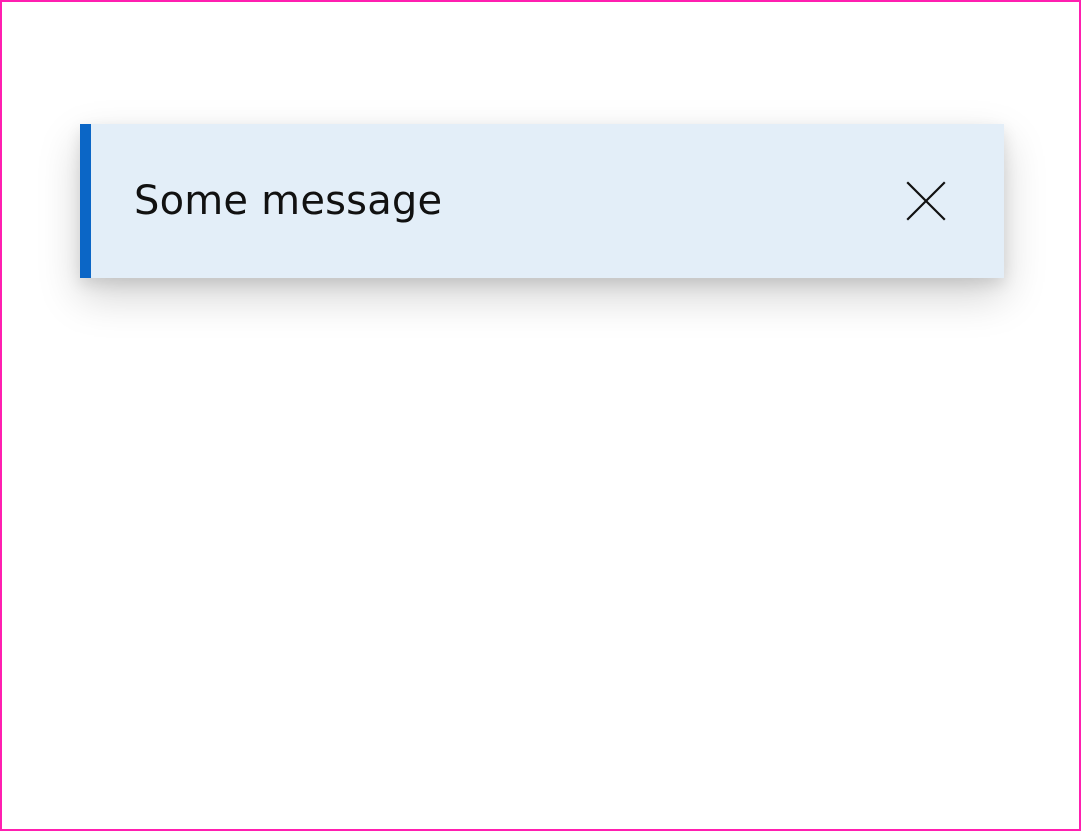 The width and height of the screenshot is (1081, 831). Describe the element at coordinates (288, 201) in the screenshot. I see `toast-message: Some message` at that location.